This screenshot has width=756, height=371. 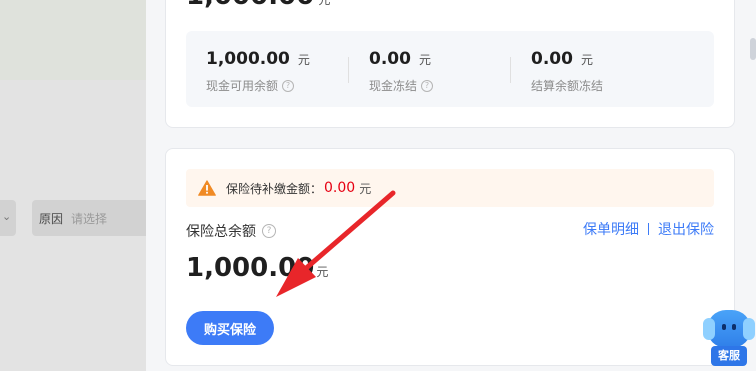 I want to click on insurance-warning-banner: 保险待补缴金额： 0.00 元, so click(x=450, y=188).